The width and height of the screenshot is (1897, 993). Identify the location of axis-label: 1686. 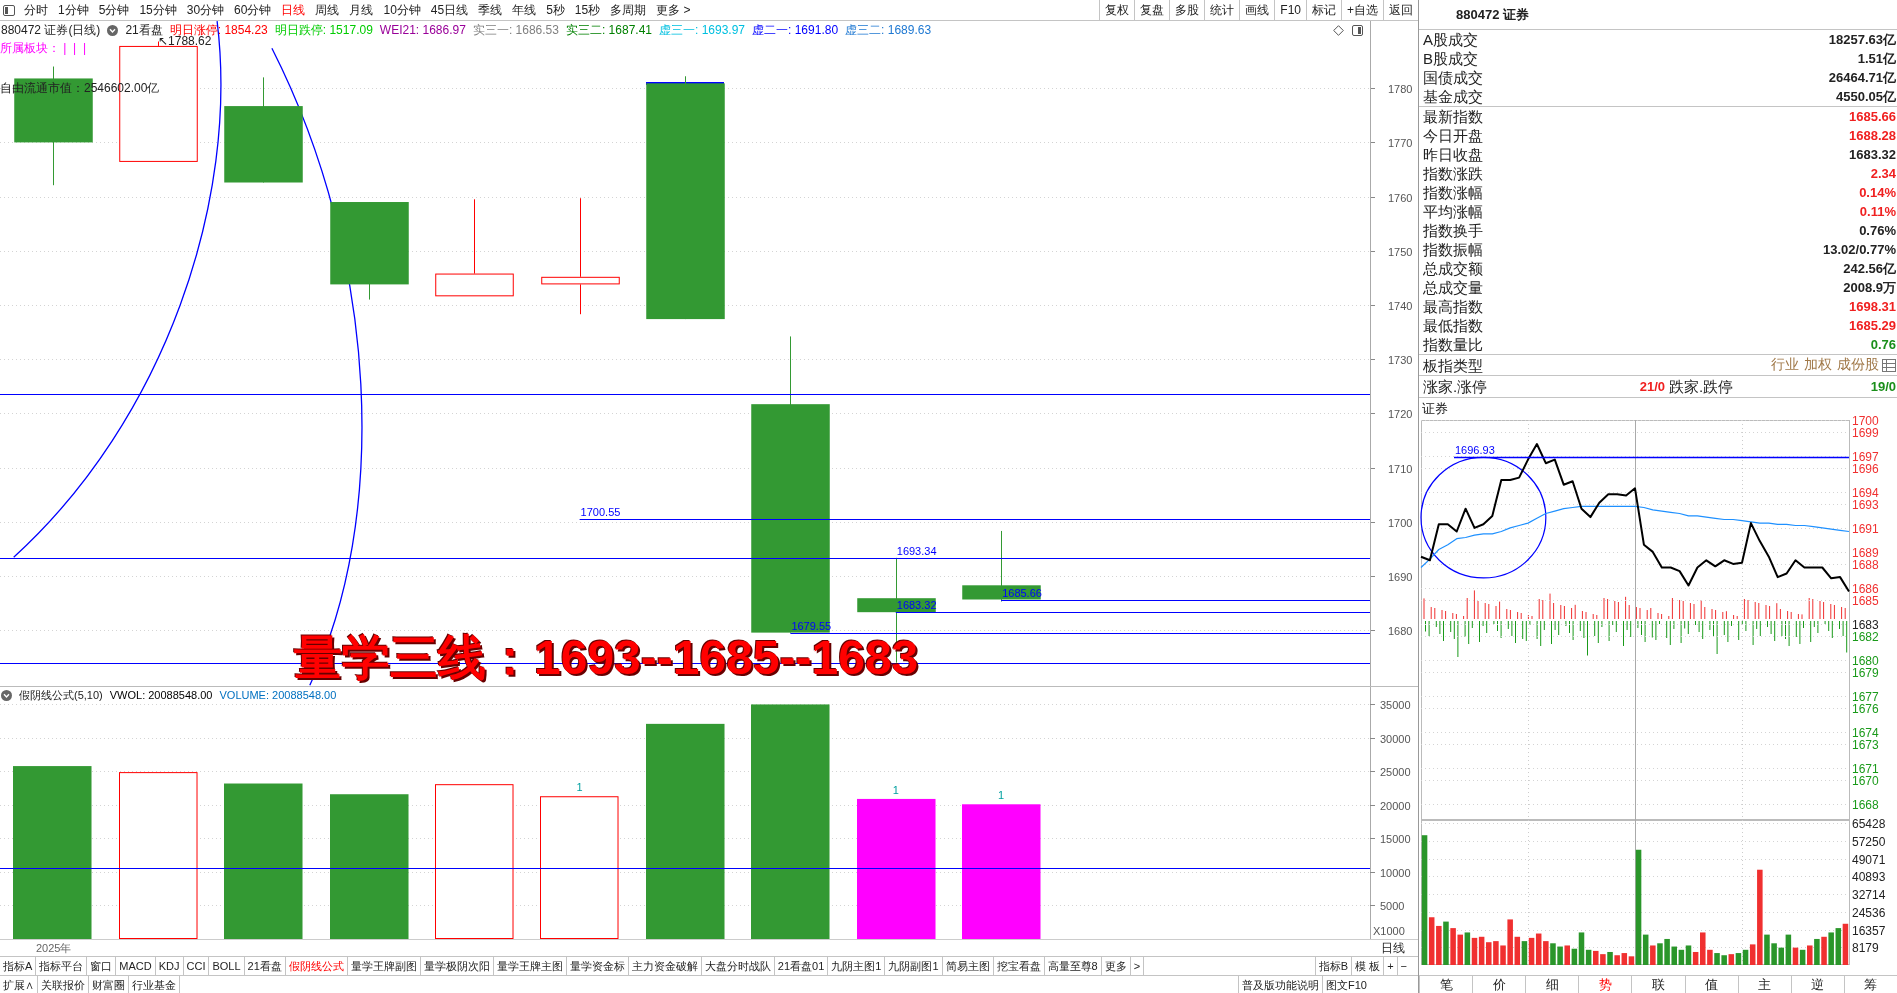
(1865, 589).